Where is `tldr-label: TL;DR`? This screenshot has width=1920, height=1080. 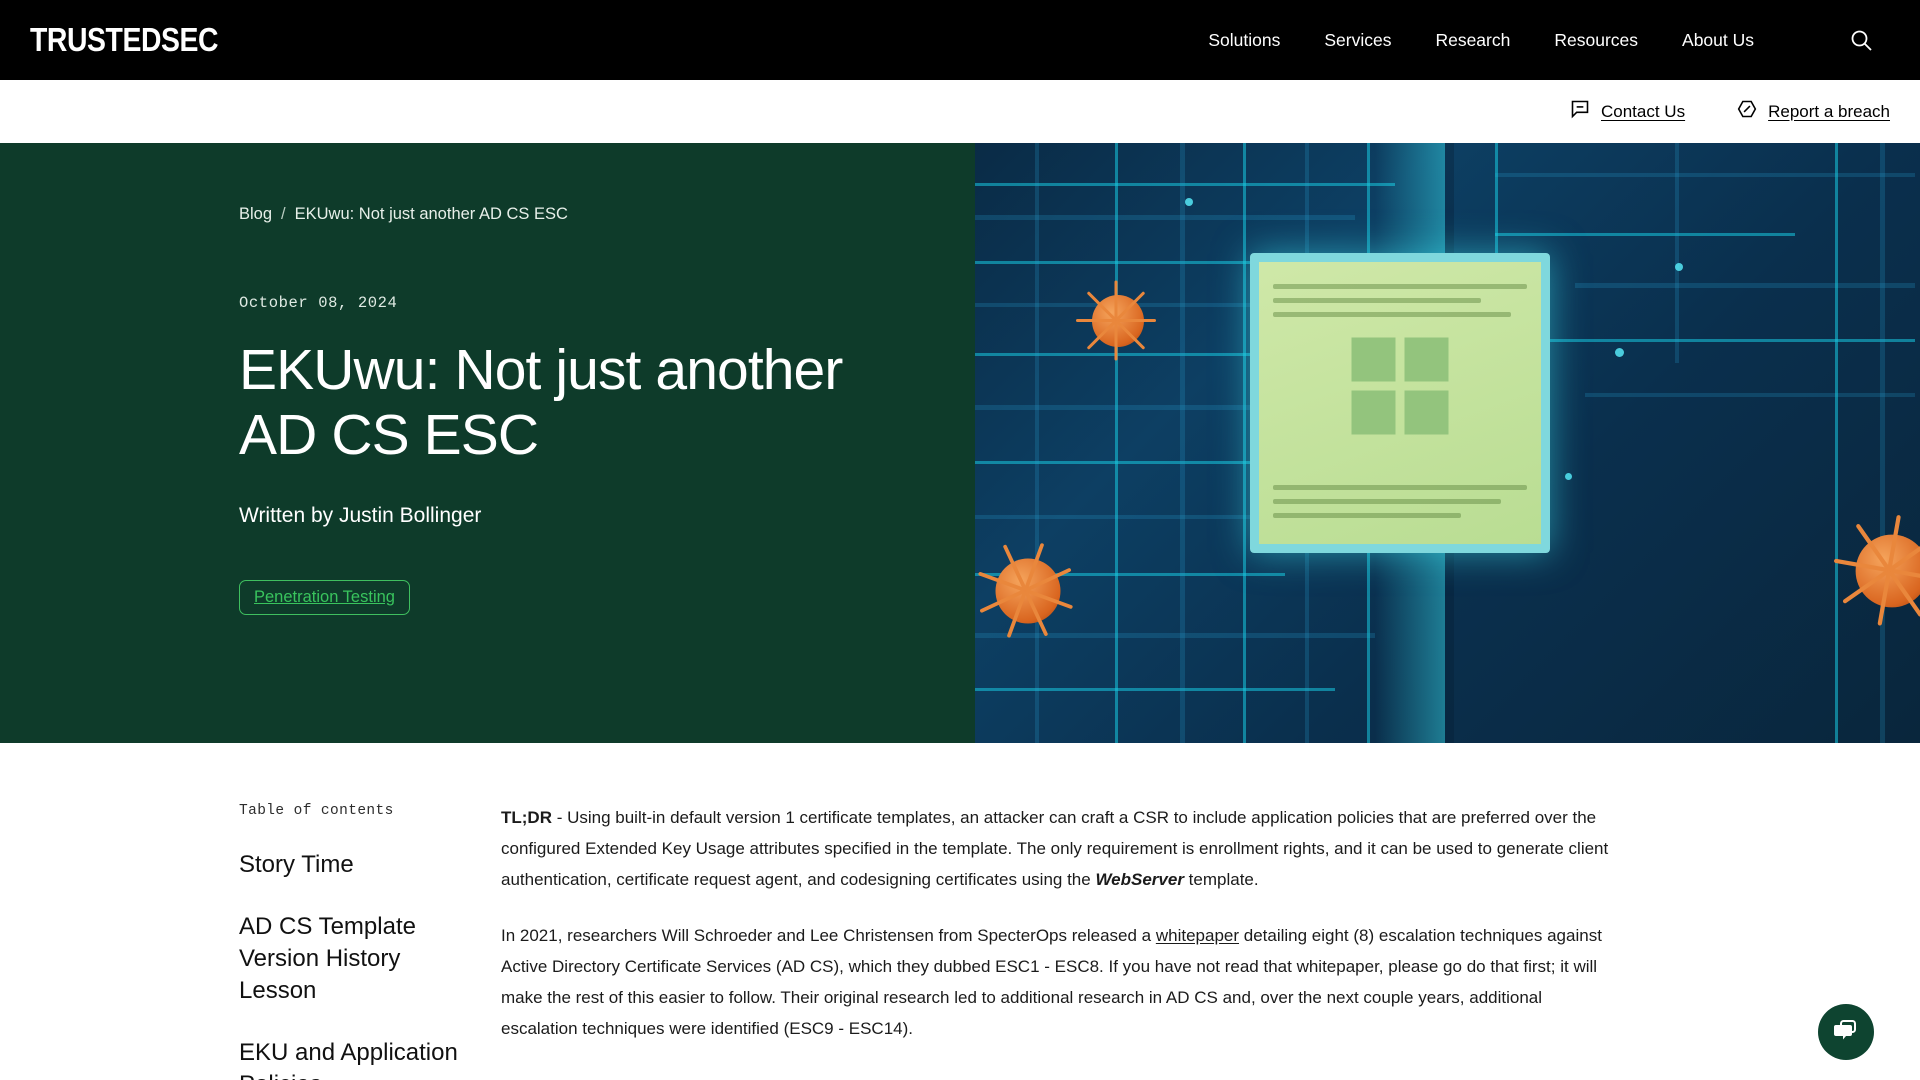
tldr-label: TL;DR is located at coordinates (526, 817).